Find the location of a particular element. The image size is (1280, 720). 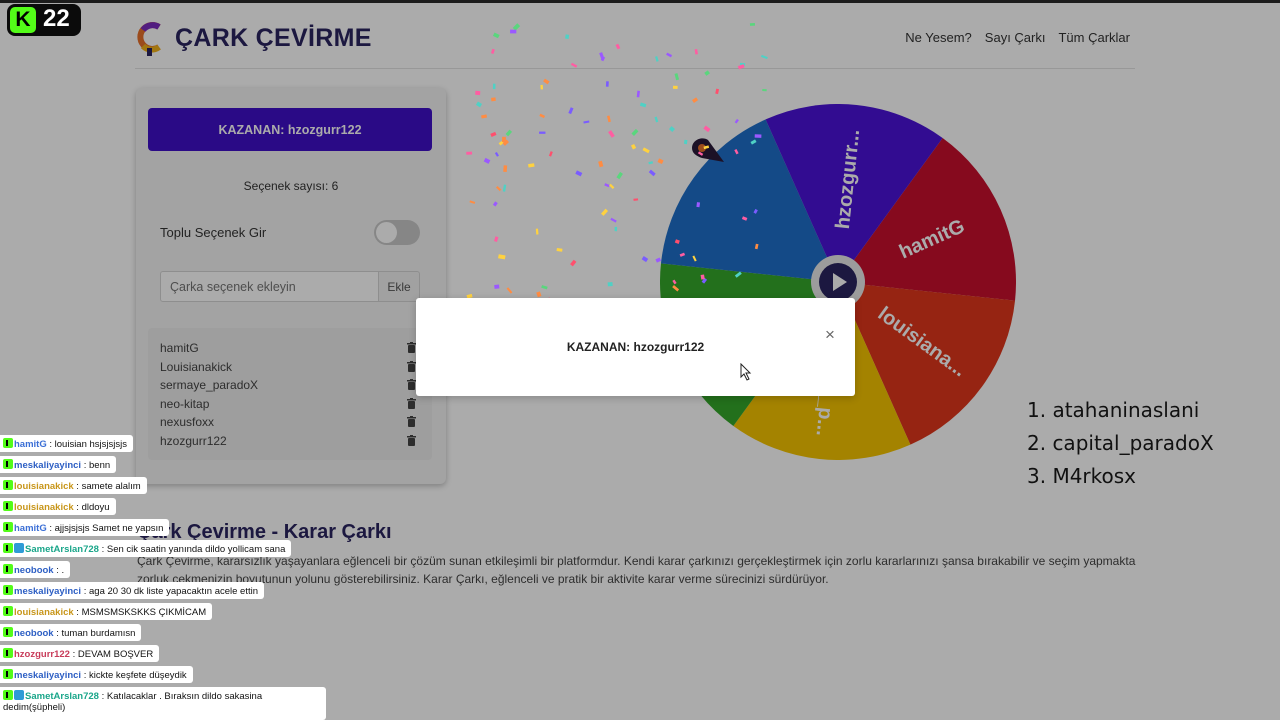

chat-text: : samete alalım is located at coordinates (107, 486).